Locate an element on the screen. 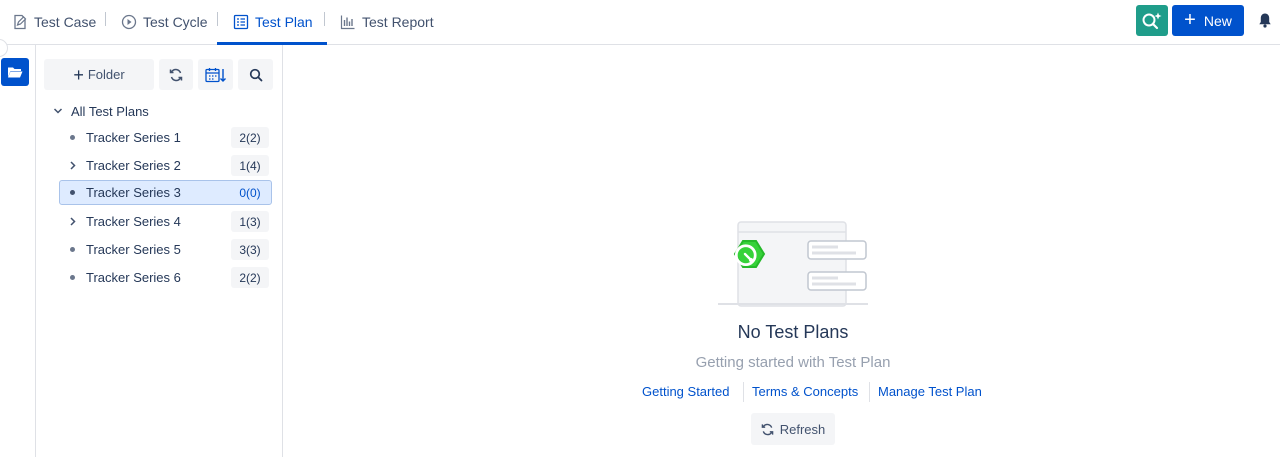  empty-state-title: No Test Plans is located at coordinates (793, 332).